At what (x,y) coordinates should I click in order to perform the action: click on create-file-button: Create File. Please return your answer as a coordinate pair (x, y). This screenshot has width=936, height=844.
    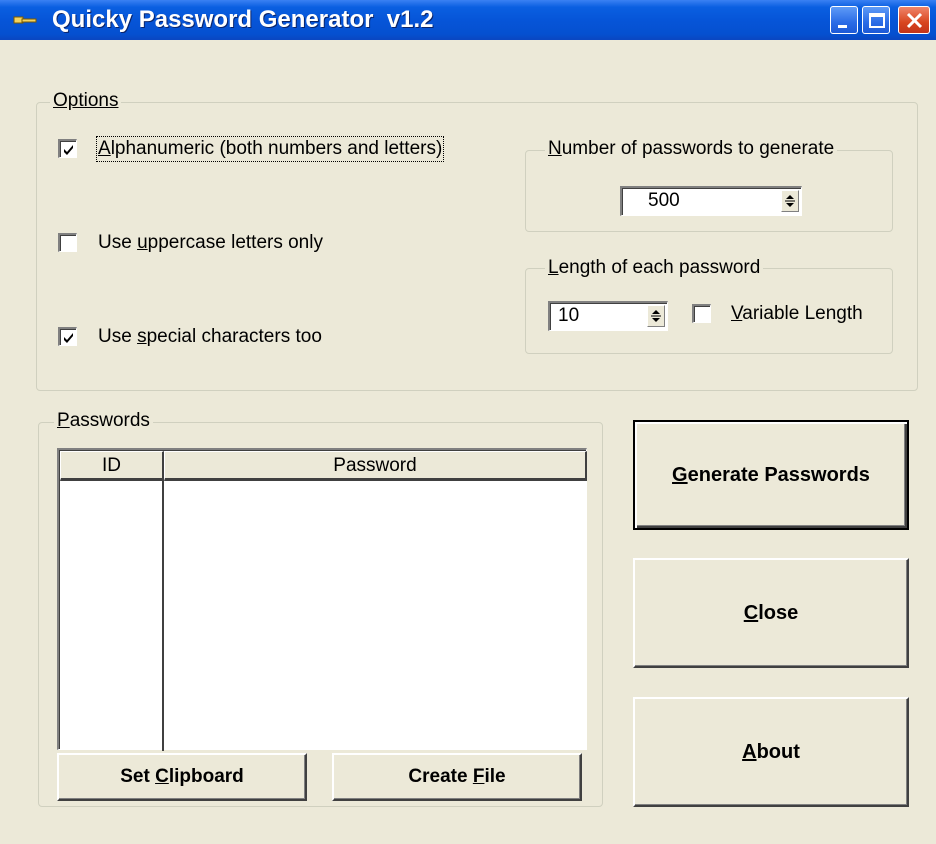
    Looking at the image, I should click on (457, 777).